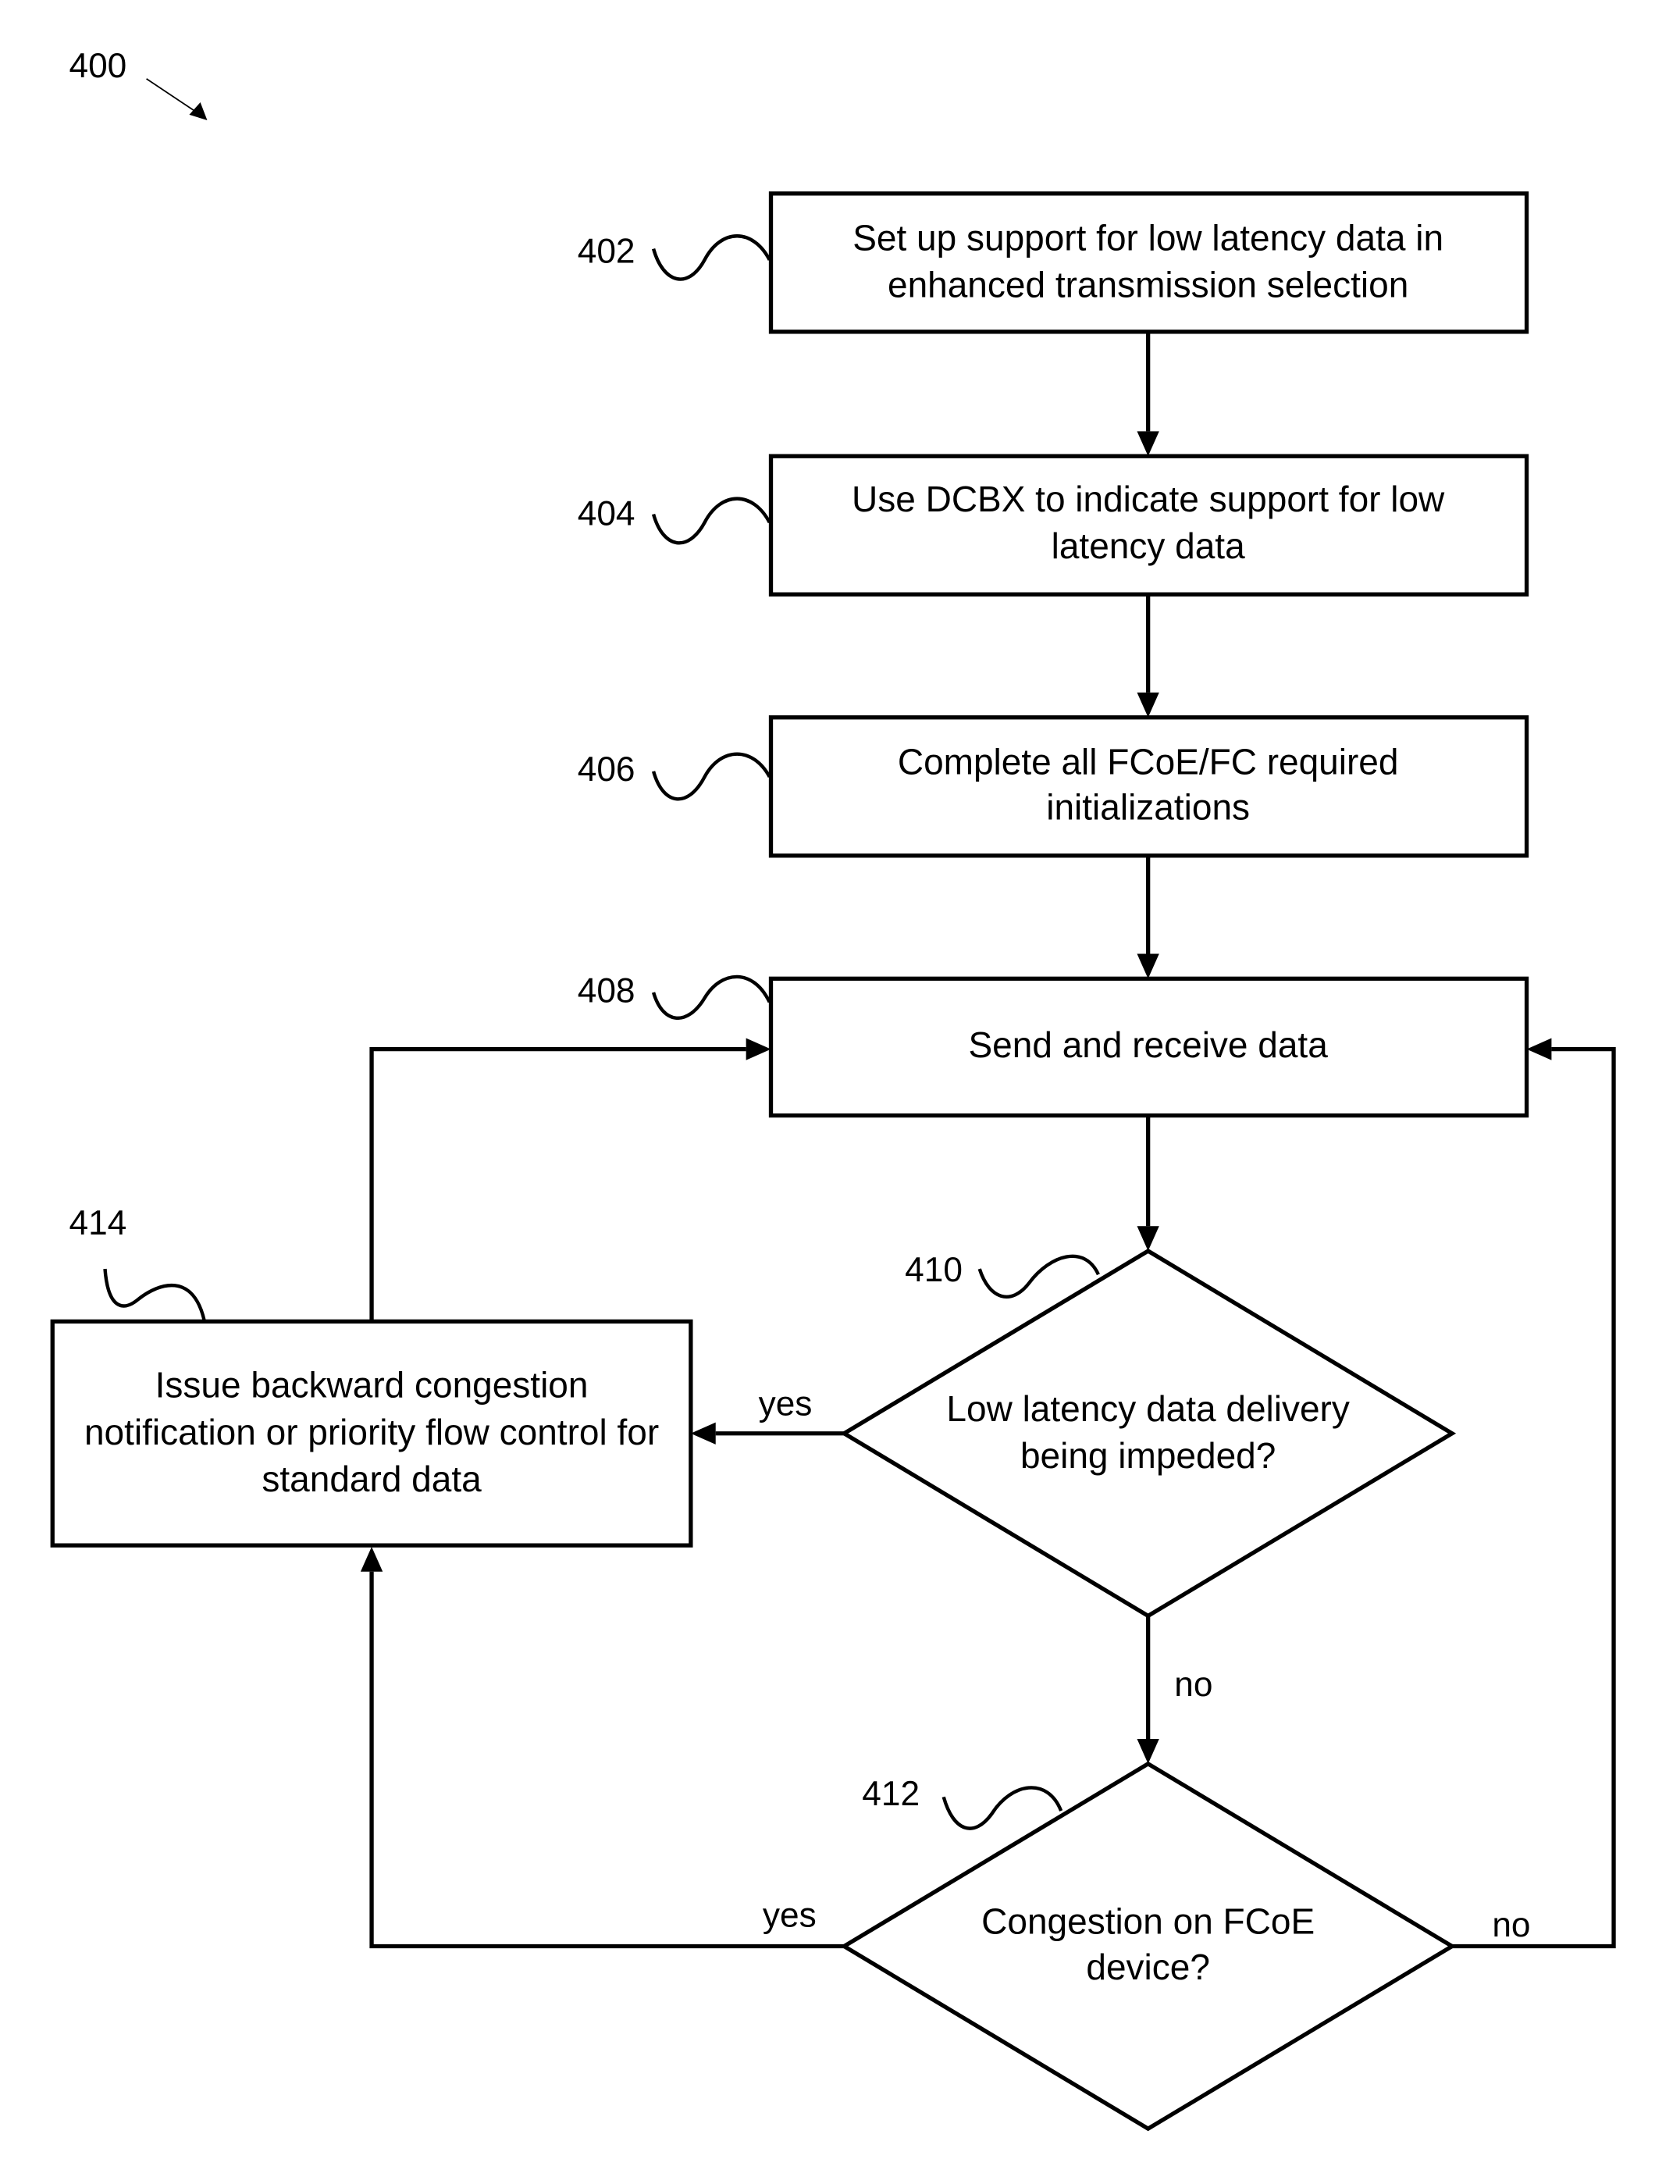 Image resolution: width=1680 pixels, height=2184 pixels. I want to click on decision-410-diamond, so click(1148, 1433).